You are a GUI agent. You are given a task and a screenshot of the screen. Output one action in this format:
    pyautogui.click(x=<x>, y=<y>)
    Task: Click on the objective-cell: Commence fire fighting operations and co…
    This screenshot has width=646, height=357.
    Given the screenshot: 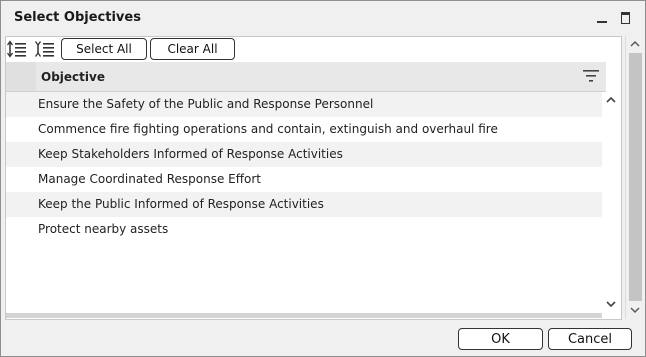 What is the action you would take?
    pyautogui.click(x=268, y=129)
    